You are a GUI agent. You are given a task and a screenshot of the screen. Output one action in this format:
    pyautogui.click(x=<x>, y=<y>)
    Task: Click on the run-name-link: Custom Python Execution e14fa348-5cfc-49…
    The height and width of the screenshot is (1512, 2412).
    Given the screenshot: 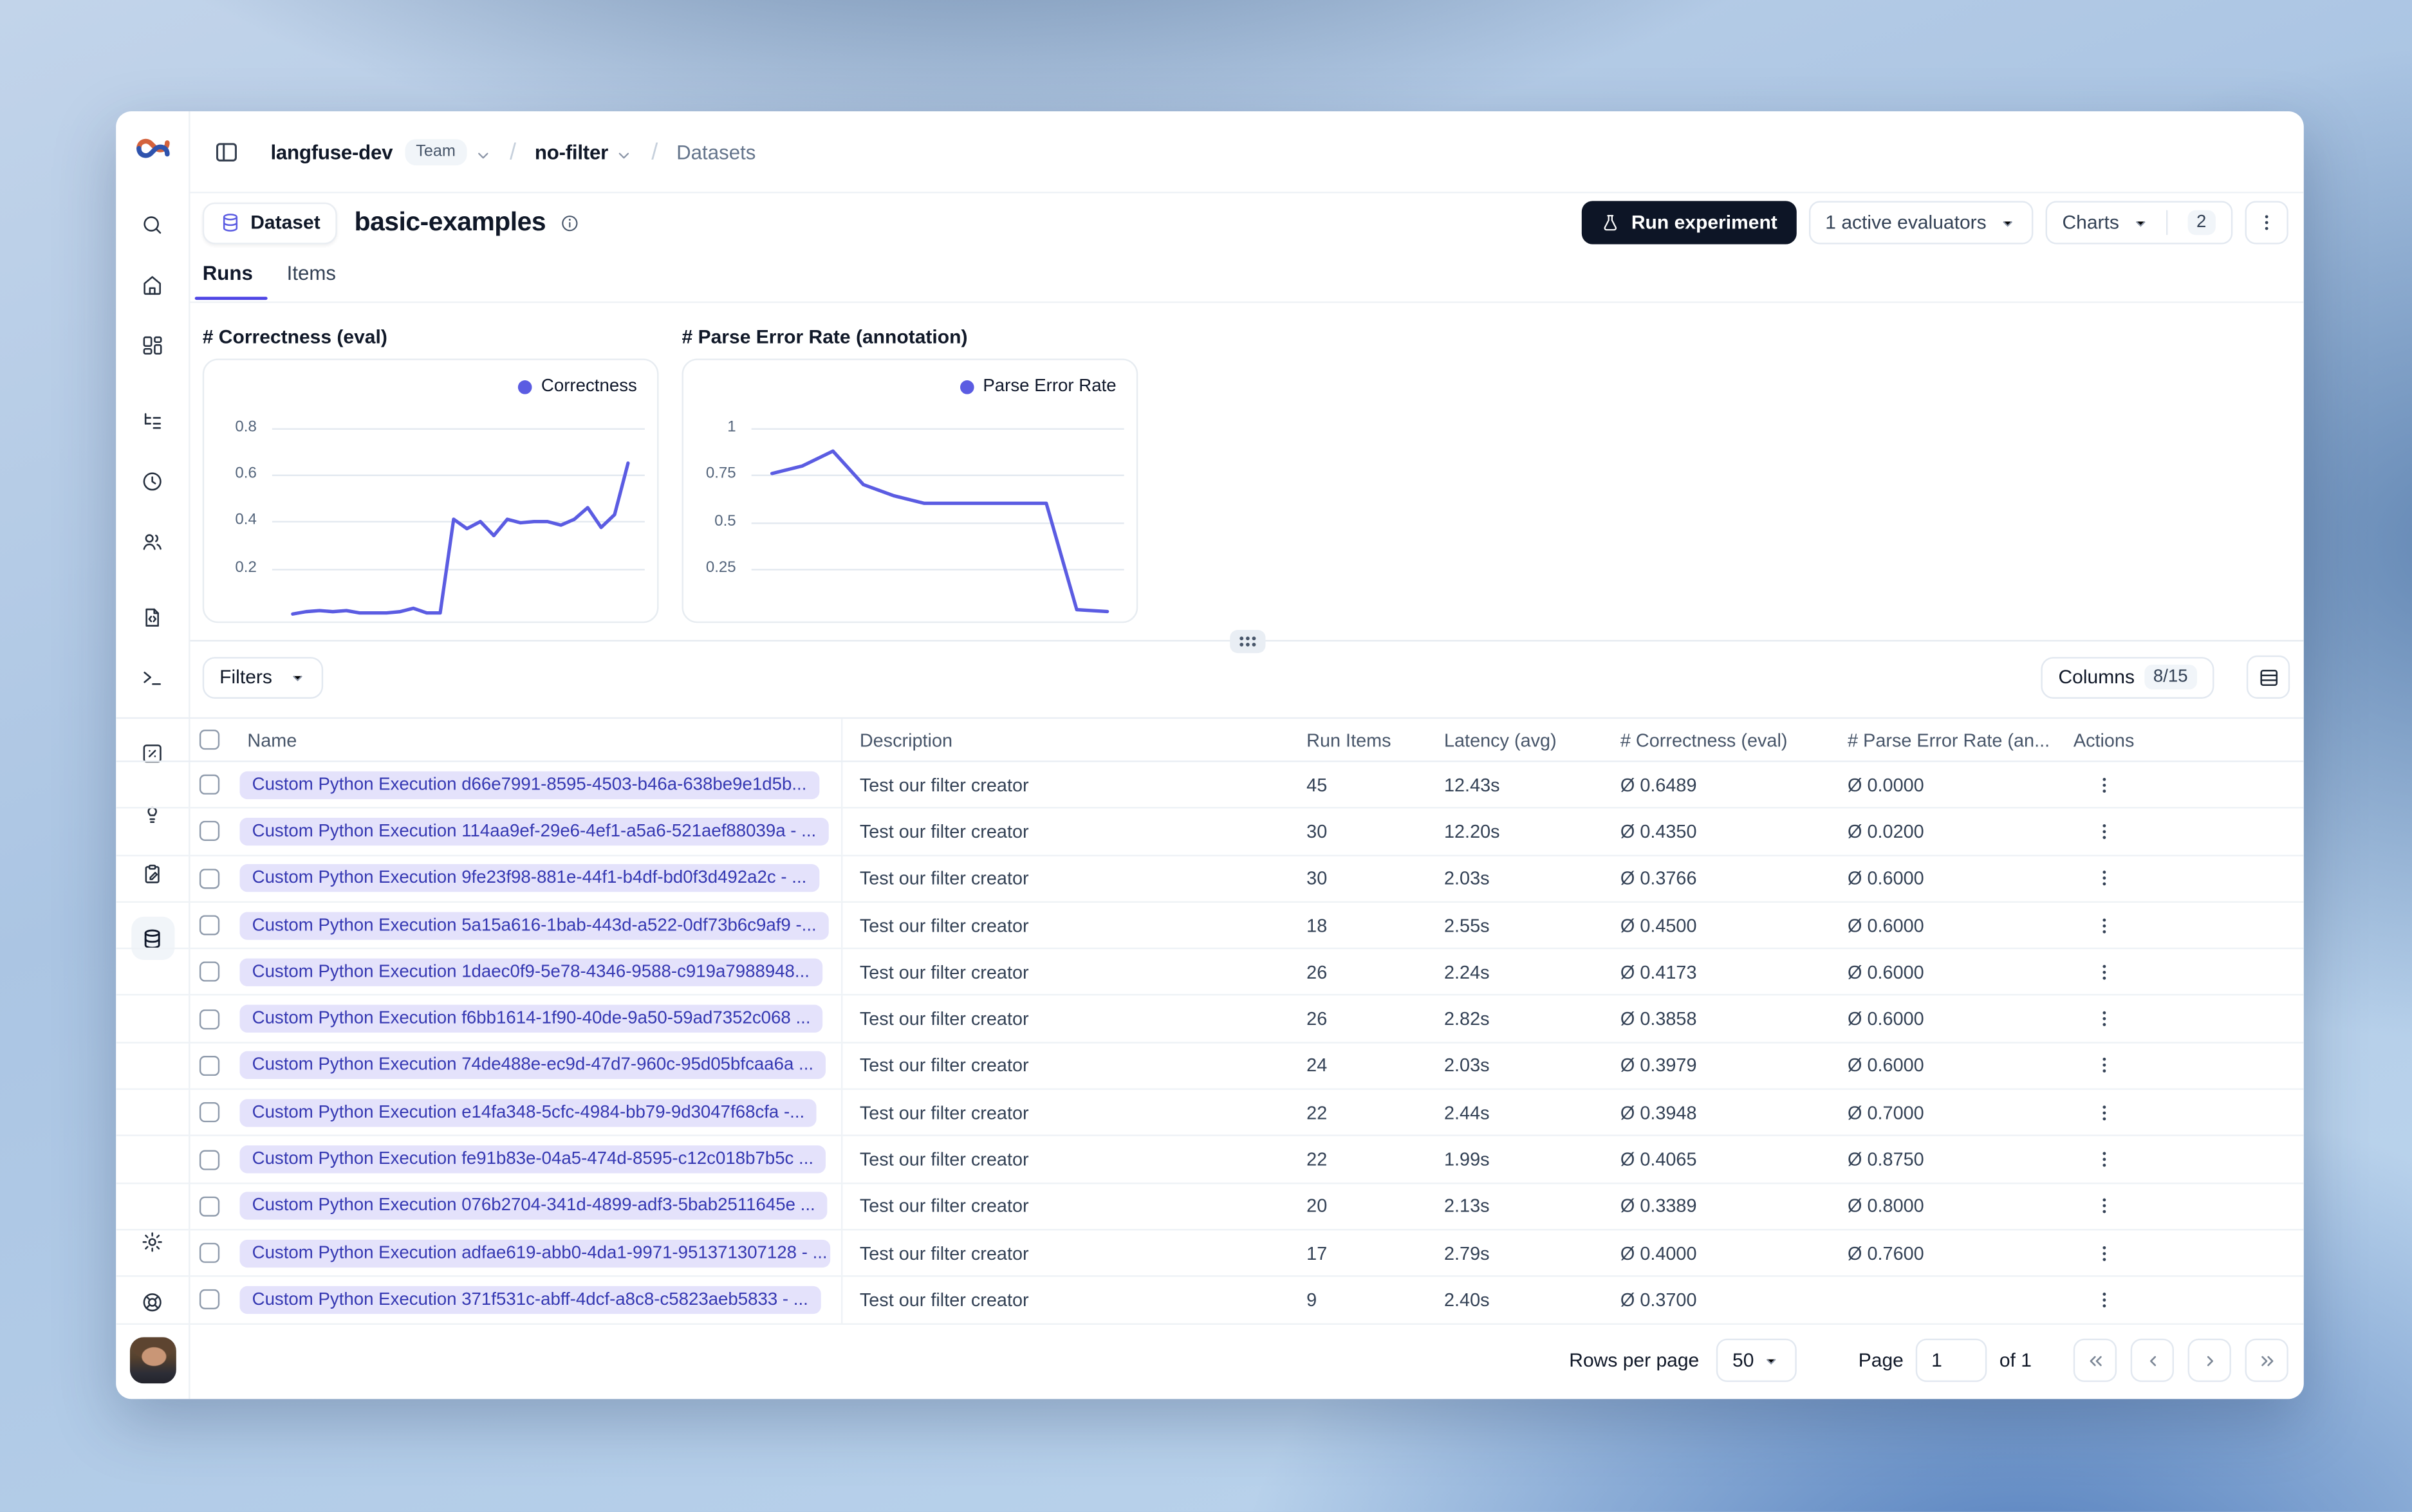 What is the action you would take?
    pyautogui.click(x=528, y=1112)
    